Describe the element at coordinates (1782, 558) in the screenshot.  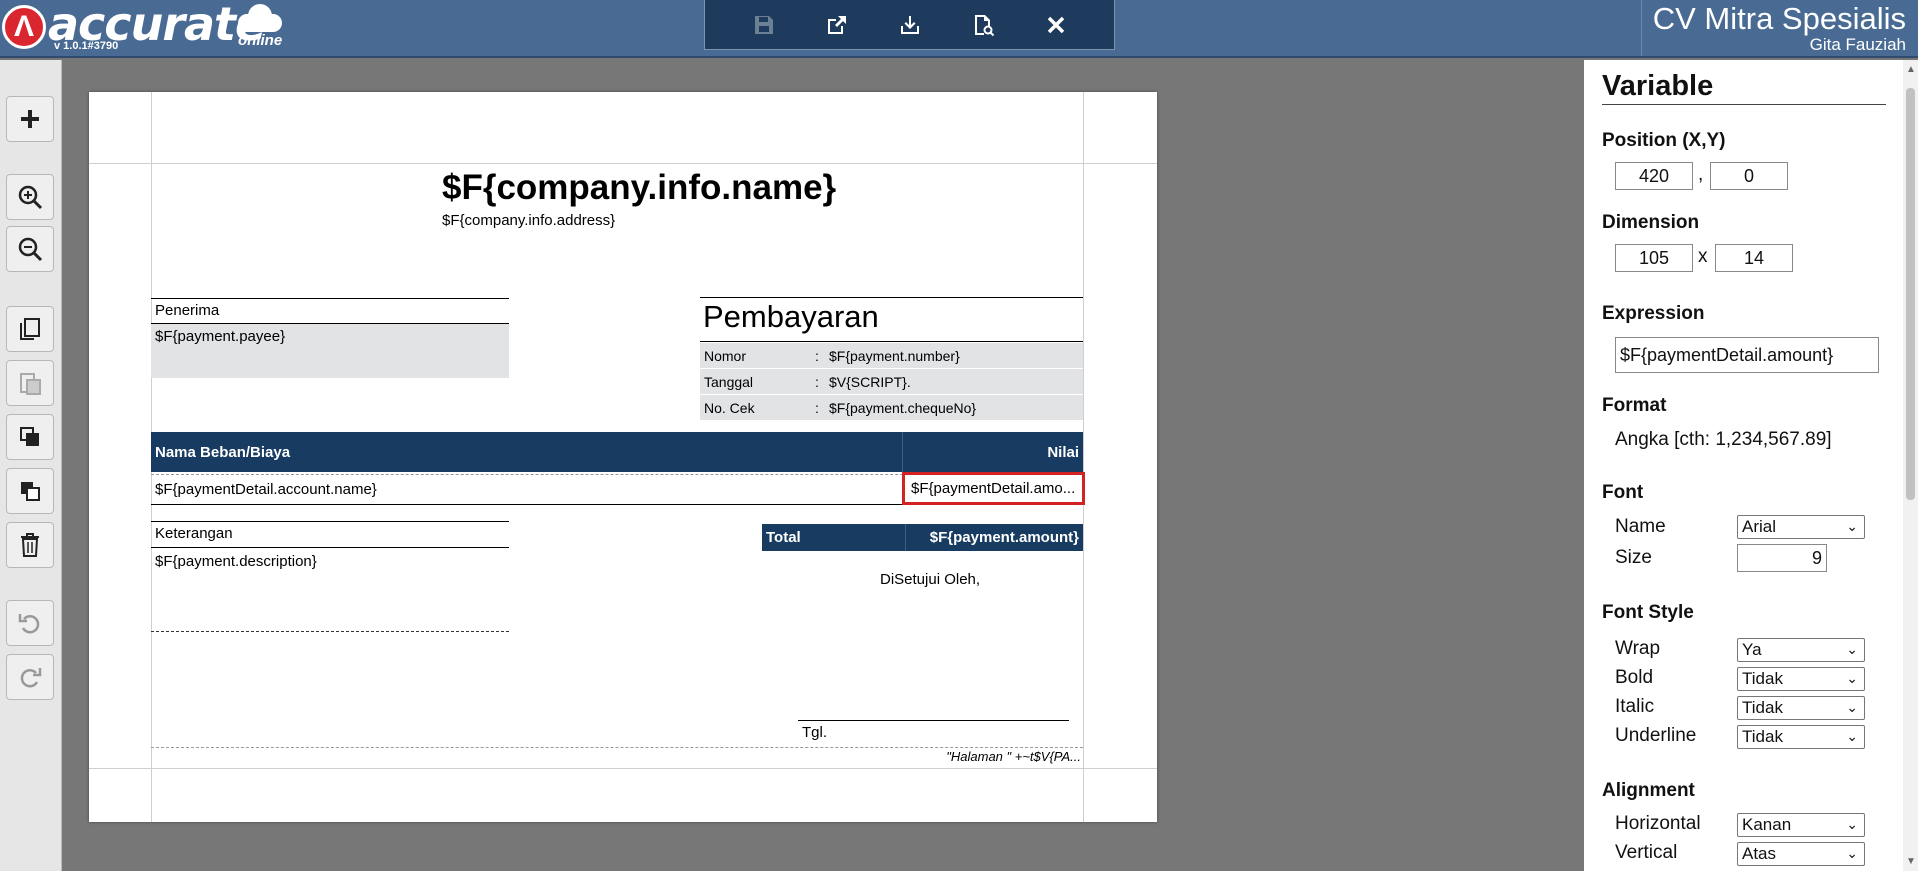
I see `font-size-input` at that location.